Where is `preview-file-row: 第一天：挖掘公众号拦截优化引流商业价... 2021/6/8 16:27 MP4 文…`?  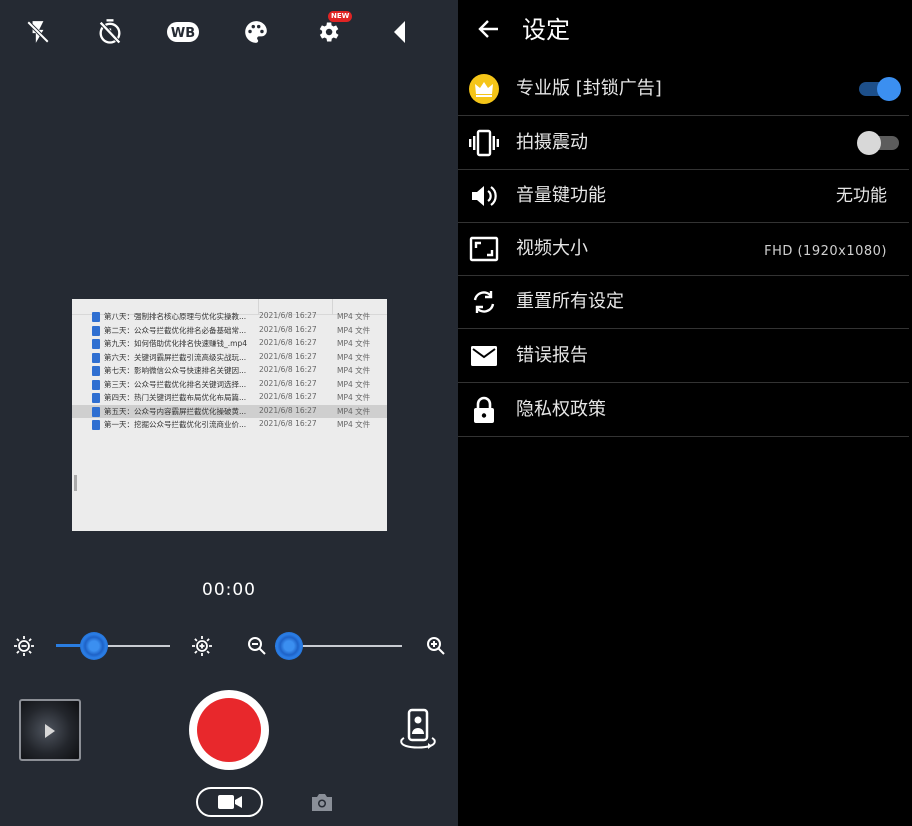
preview-file-row: 第一天：挖掘公众号拦截优化引流商业价... 2021/6/8 16:27 MP4 文… is located at coordinates (229, 425).